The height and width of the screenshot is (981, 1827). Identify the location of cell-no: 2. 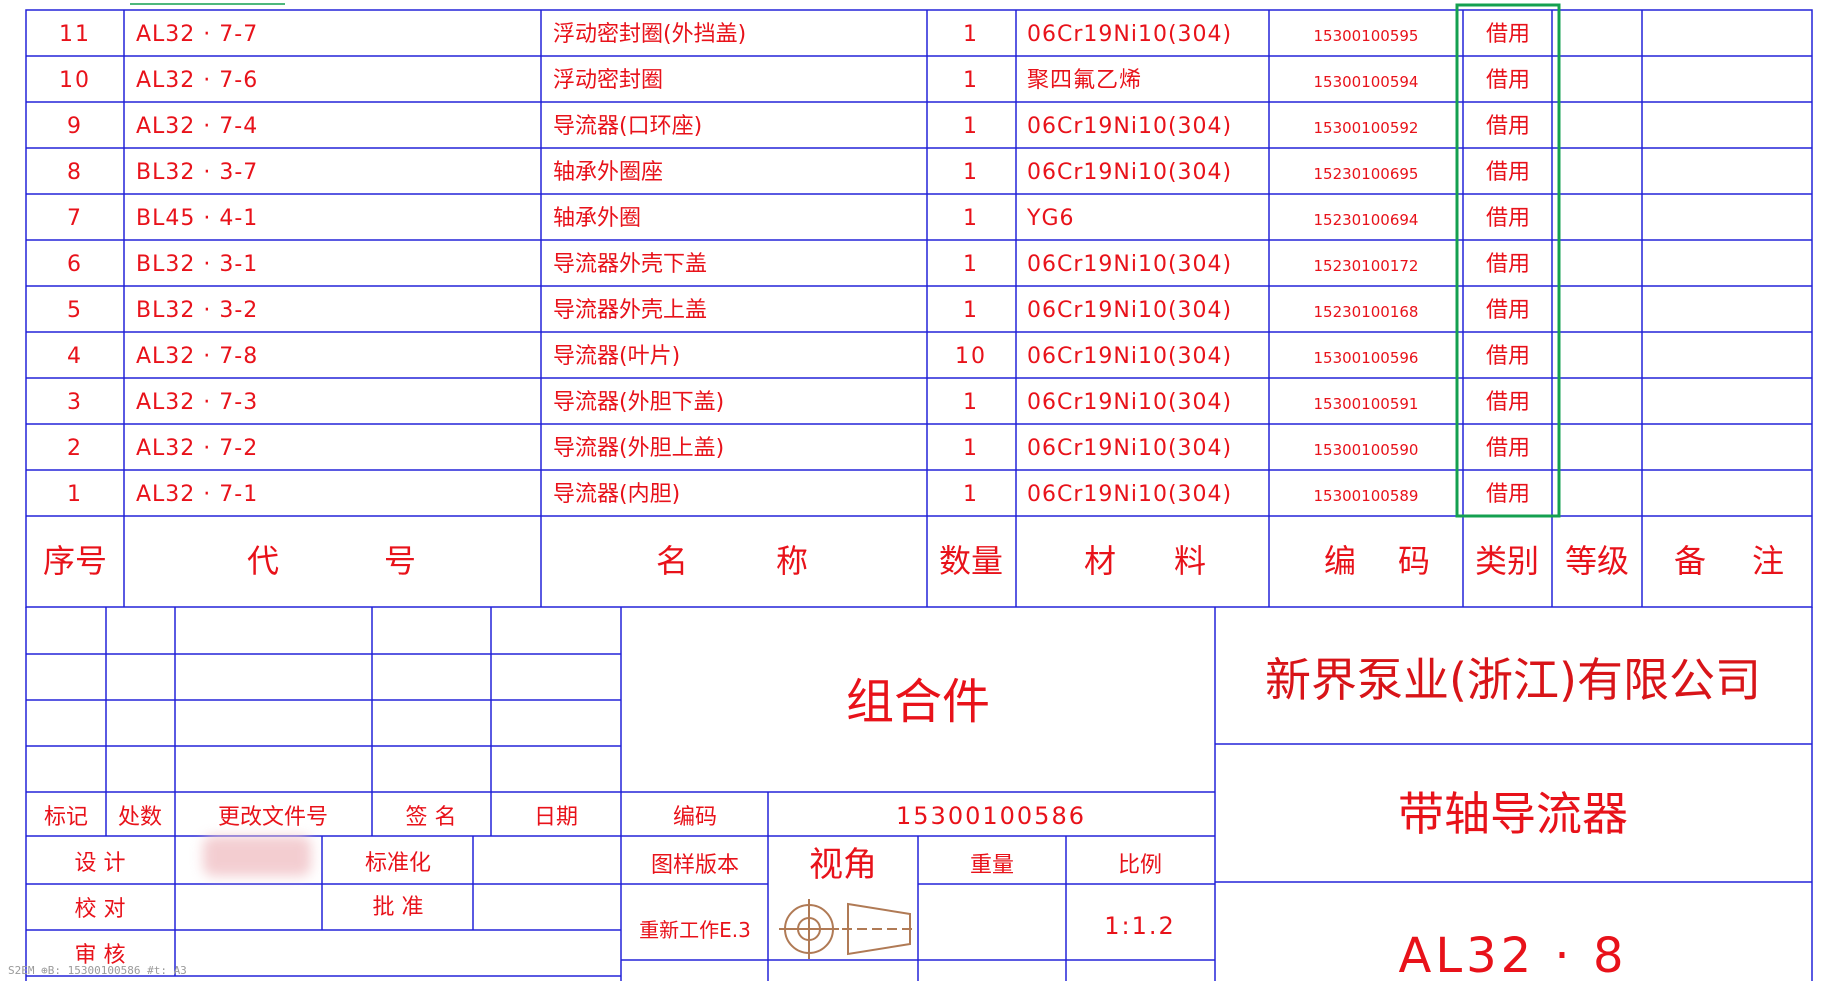
(75, 448).